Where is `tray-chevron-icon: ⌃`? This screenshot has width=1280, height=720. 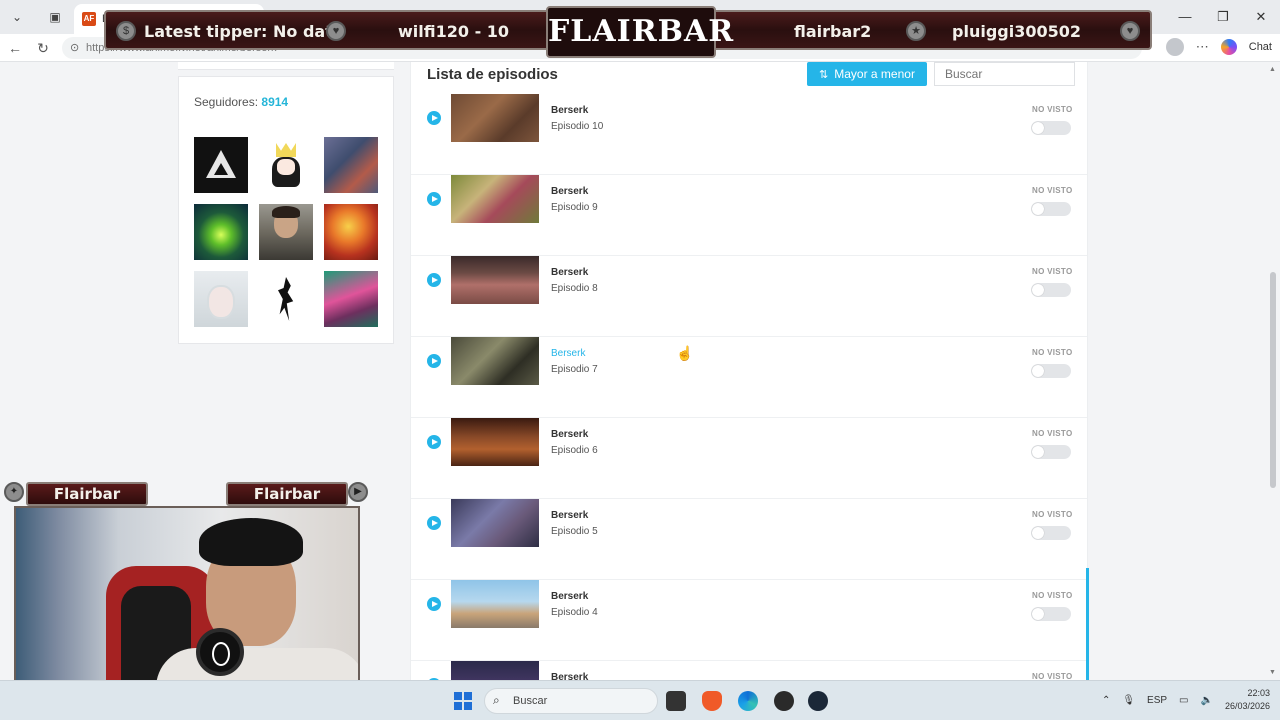
tray-chevron-icon: ⌃ is located at coordinates (1106, 700).